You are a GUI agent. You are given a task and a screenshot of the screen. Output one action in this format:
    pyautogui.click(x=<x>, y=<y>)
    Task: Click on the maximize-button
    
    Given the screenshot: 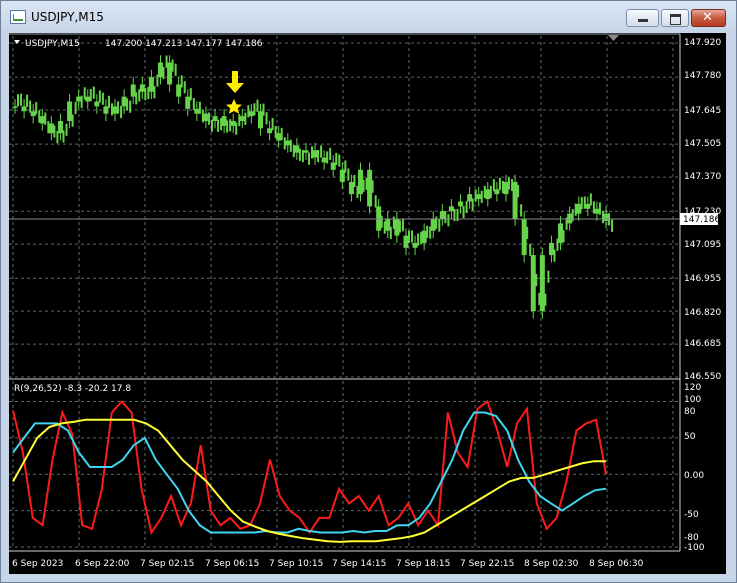 What is the action you would take?
    pyautogui.click(x=675, y=18)
    